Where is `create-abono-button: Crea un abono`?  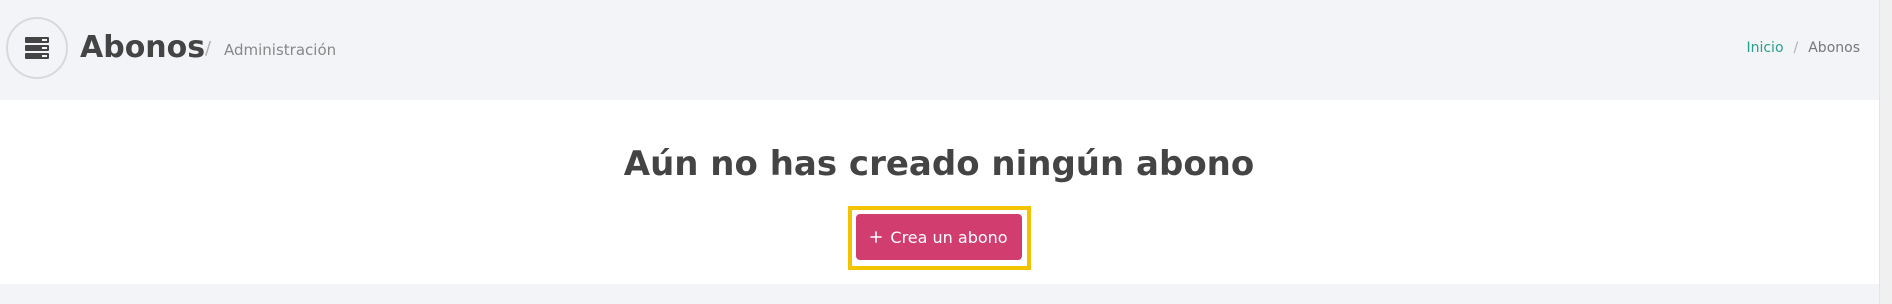 create-abono-button: Crea un abono is located at coordinates (939, 237).